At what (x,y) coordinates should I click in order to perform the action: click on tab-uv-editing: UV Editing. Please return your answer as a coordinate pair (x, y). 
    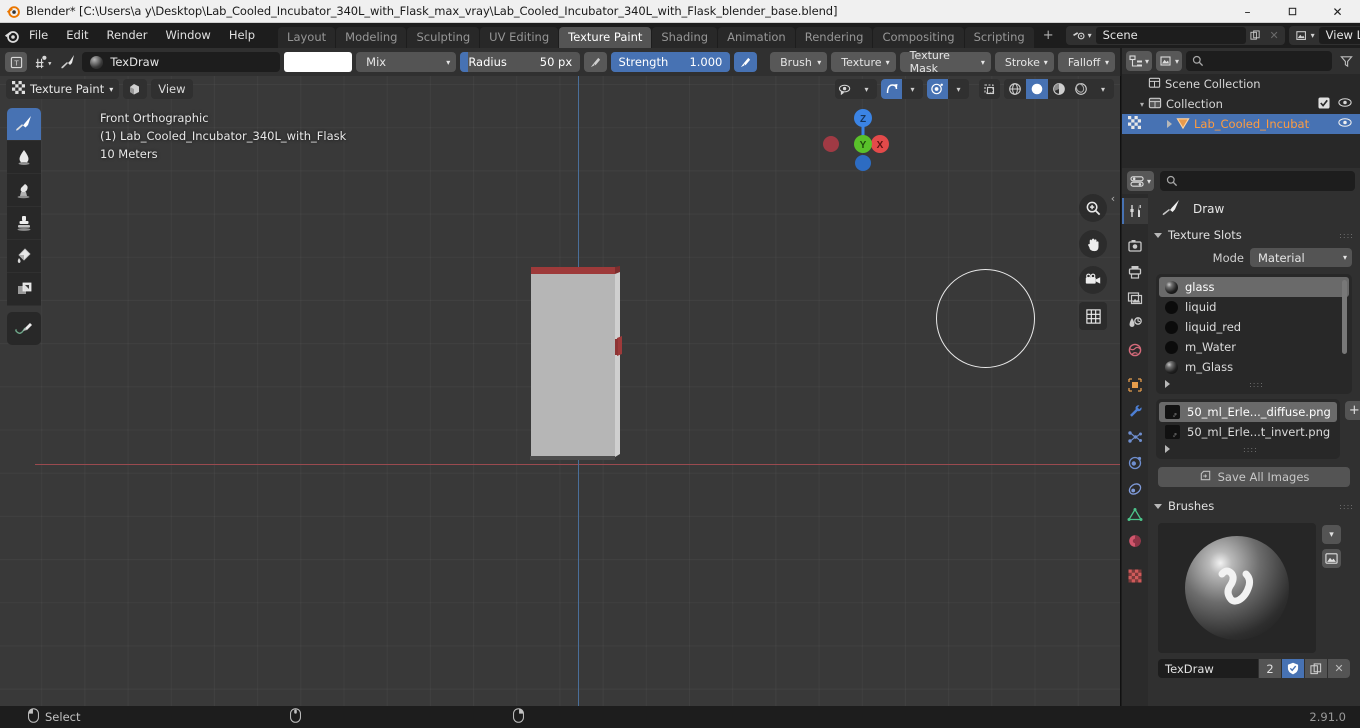
    Looking at the image, I should click on (519, 37).